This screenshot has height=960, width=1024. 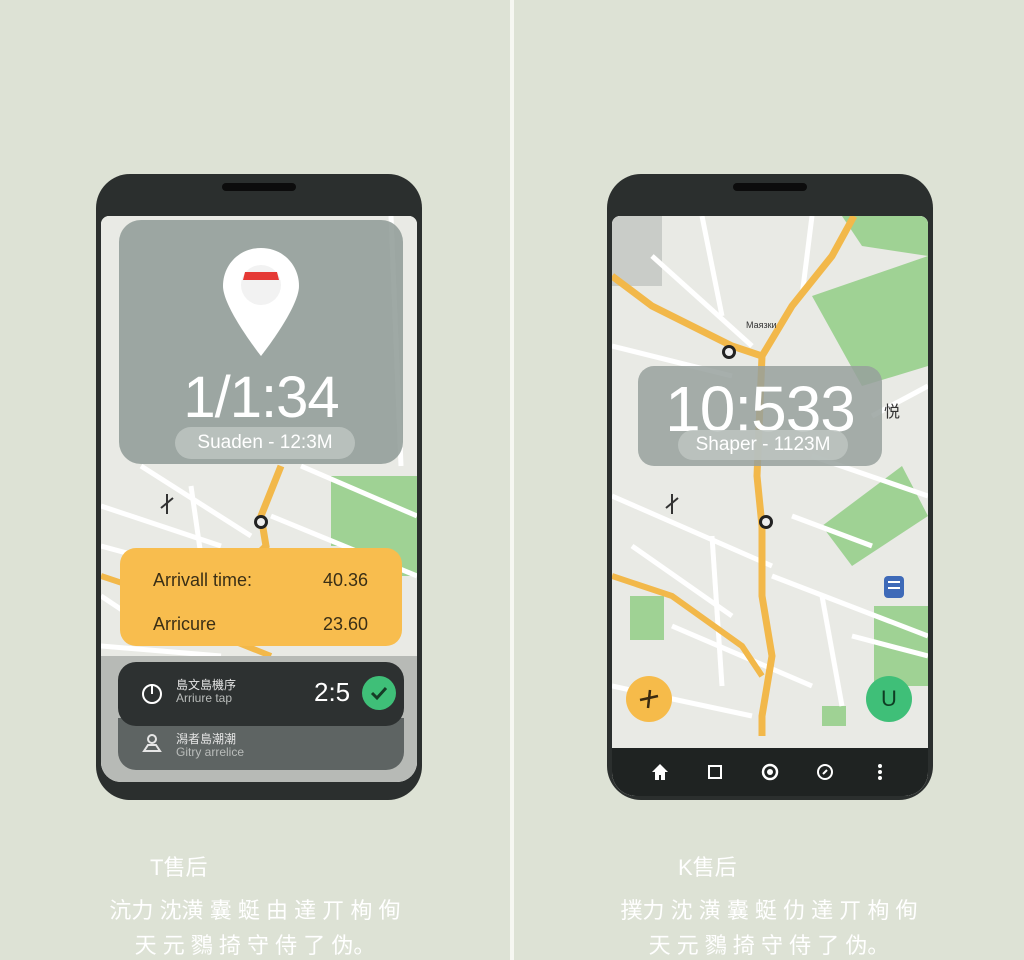 I want to click on time-card: 10:533 Shaper - 1123M, so click(x=760, y=416).